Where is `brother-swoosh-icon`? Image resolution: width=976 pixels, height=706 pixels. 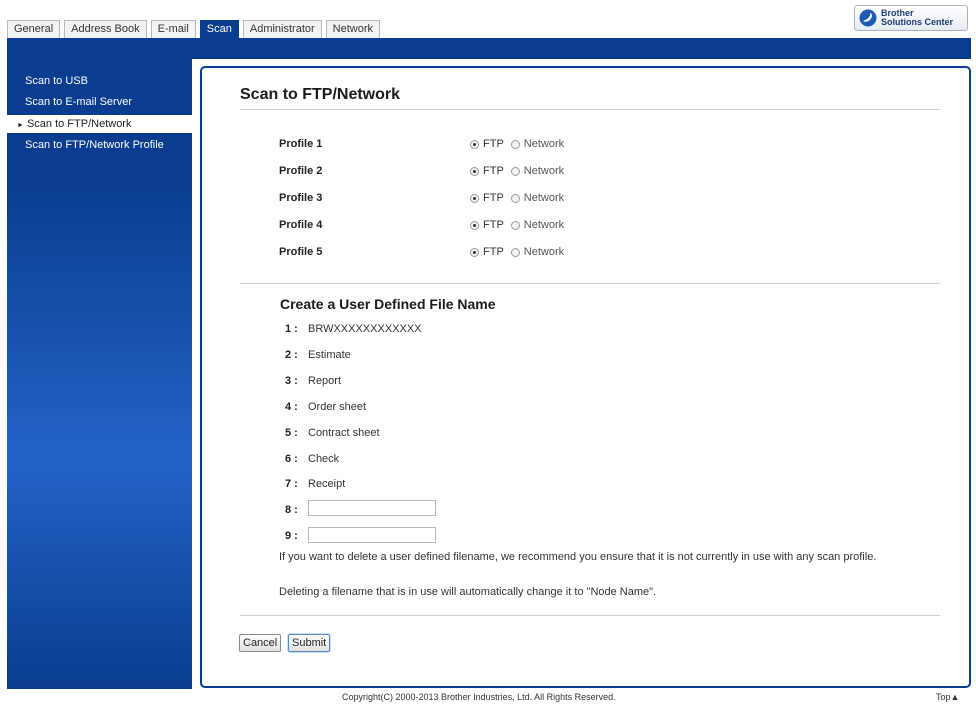 brother-swoosh-icon is located at coordinates (868, 18).